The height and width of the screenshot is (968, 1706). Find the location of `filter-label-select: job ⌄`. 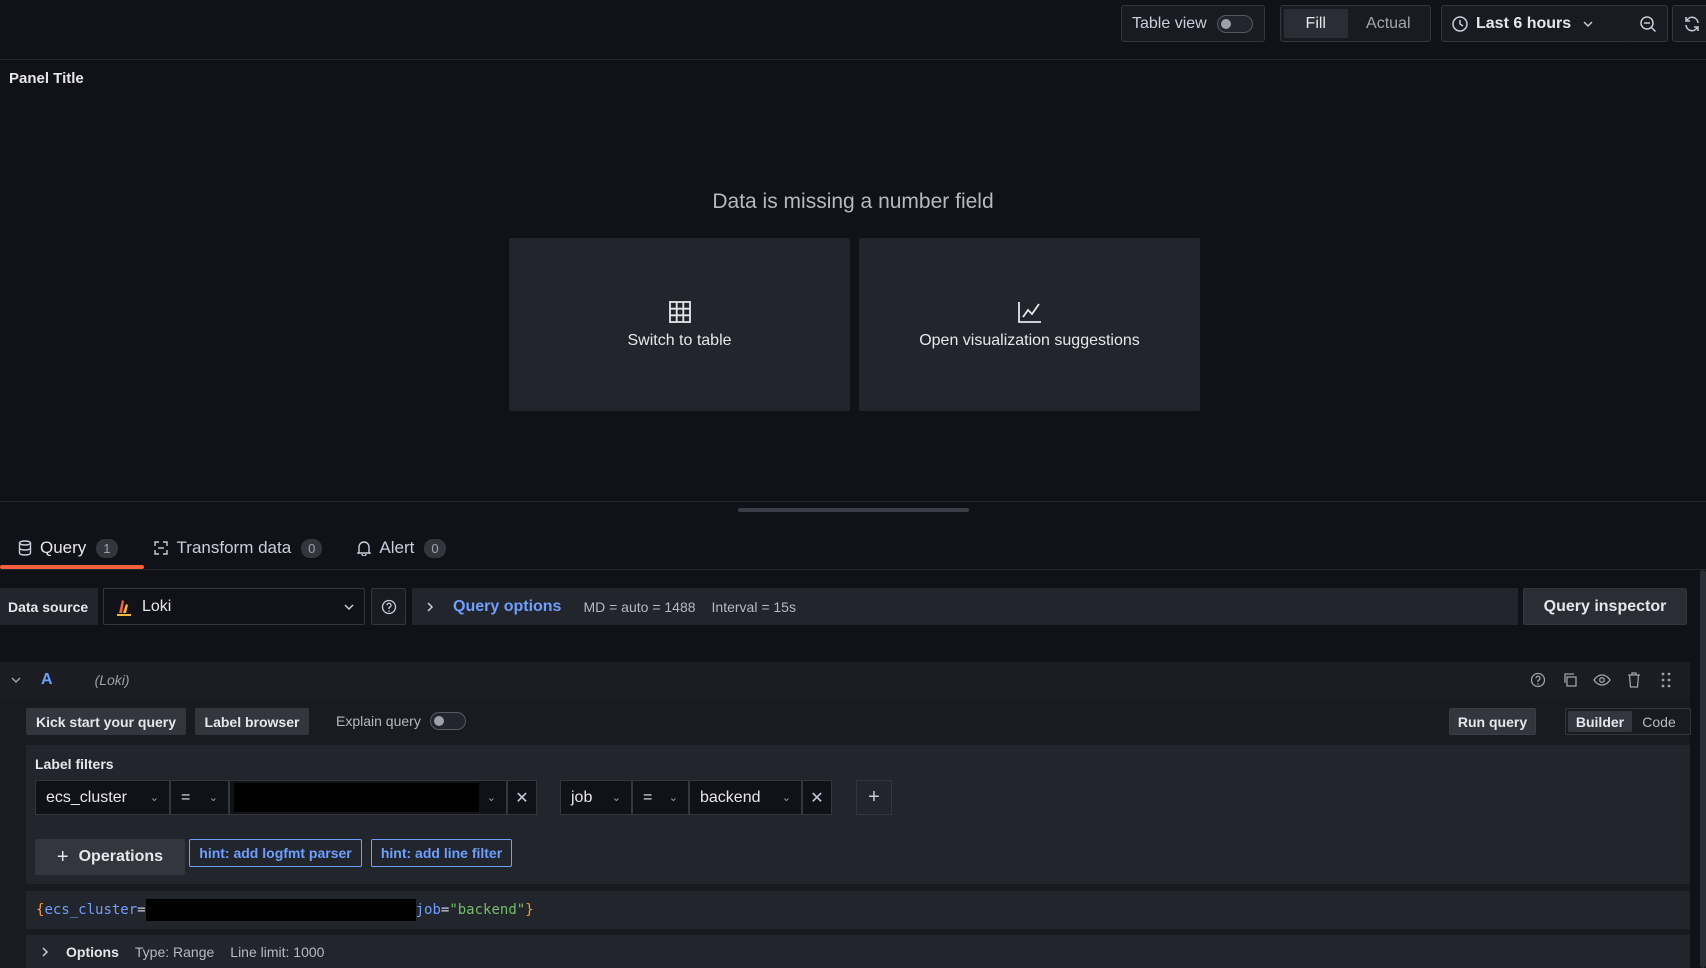

filter-label-select: job ⌄ is located at coordinates (596, 797).